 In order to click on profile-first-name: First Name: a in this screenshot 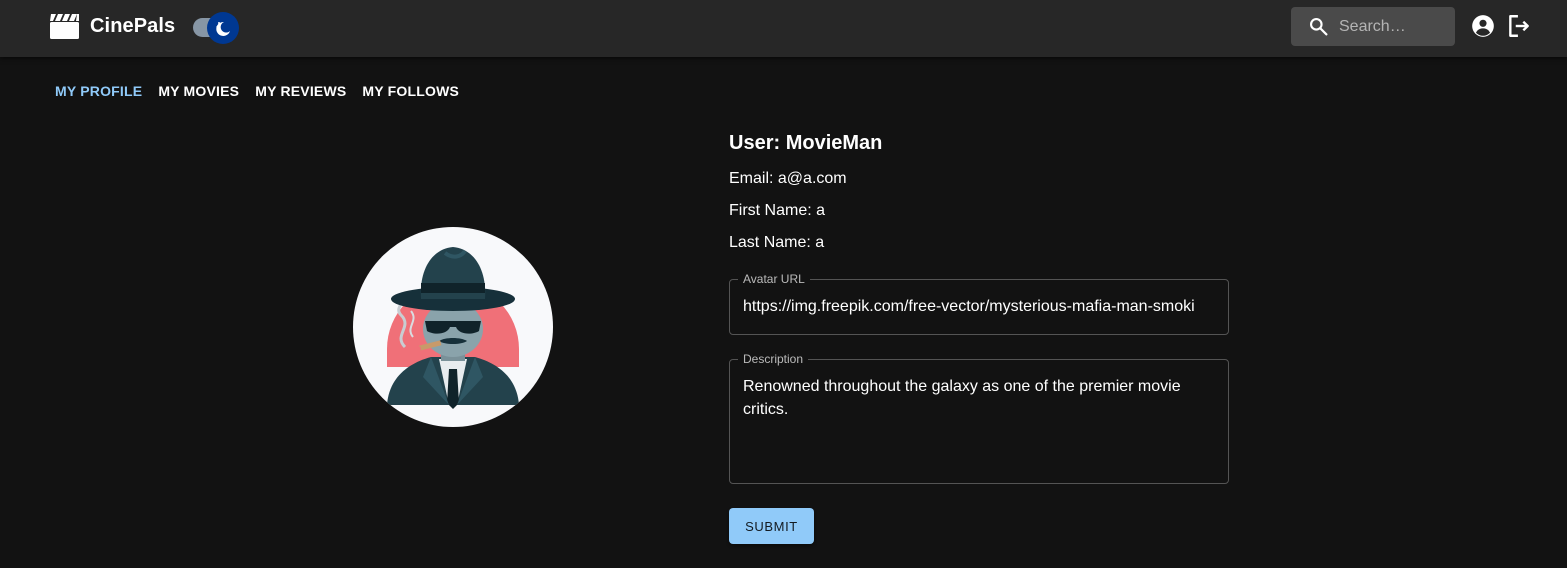, I will do `click(777, 210)`.